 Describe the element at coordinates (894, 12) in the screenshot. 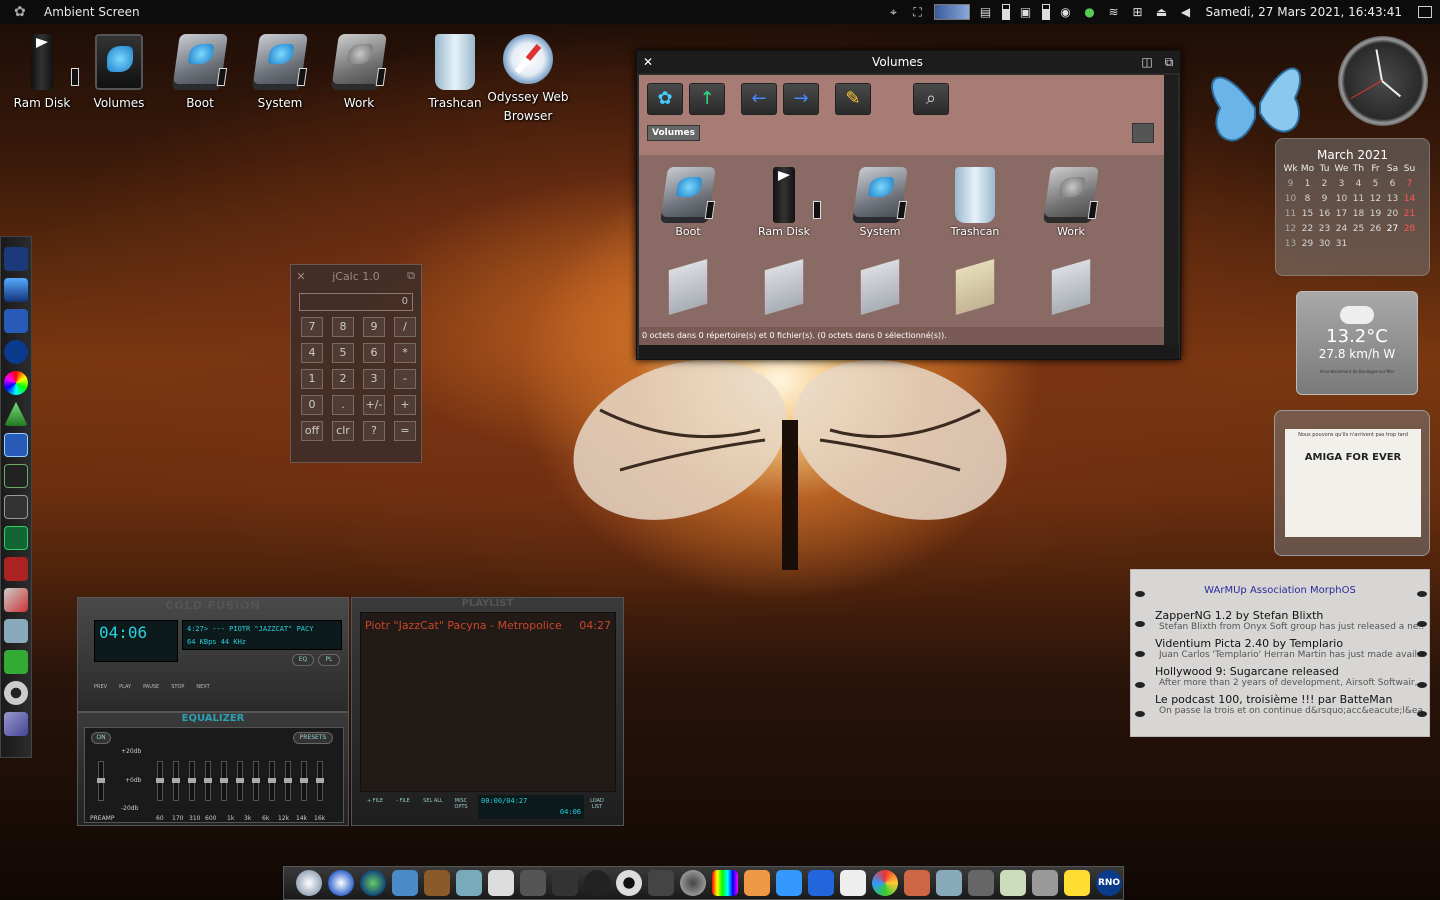

I see `antenna-icon: ⌖` at that location.